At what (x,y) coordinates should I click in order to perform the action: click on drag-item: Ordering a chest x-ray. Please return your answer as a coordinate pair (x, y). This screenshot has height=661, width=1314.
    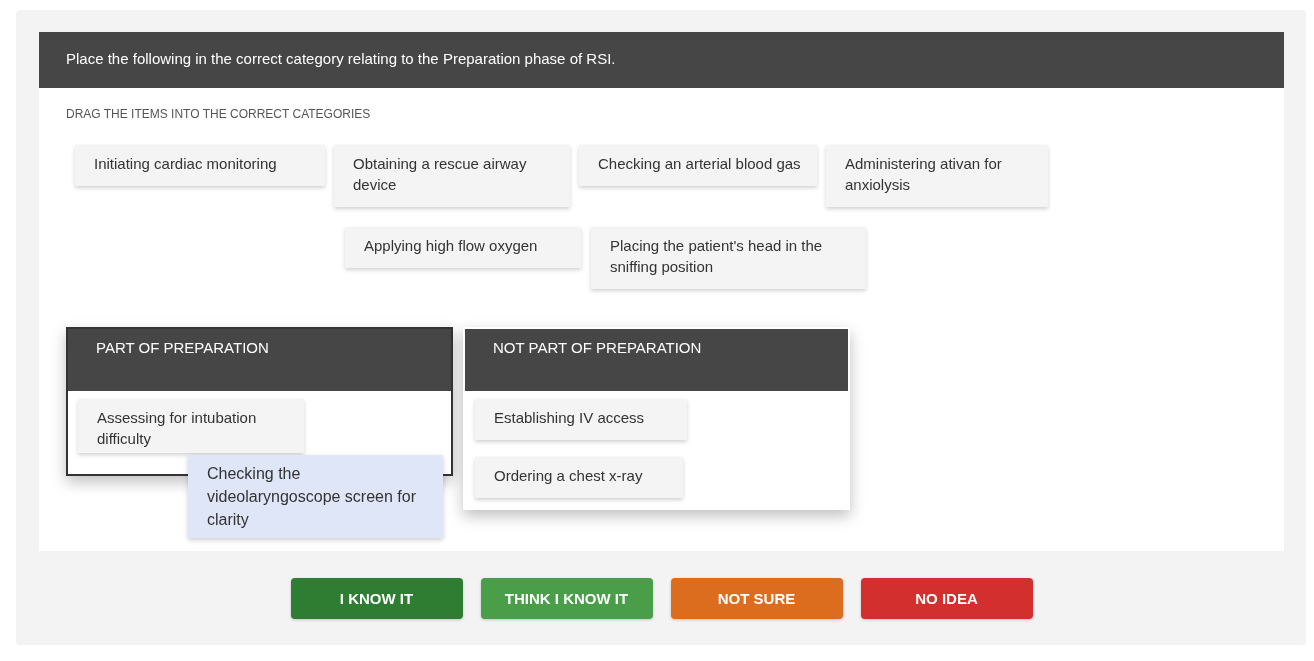
    Looking at the image, I should click on (579, 477).